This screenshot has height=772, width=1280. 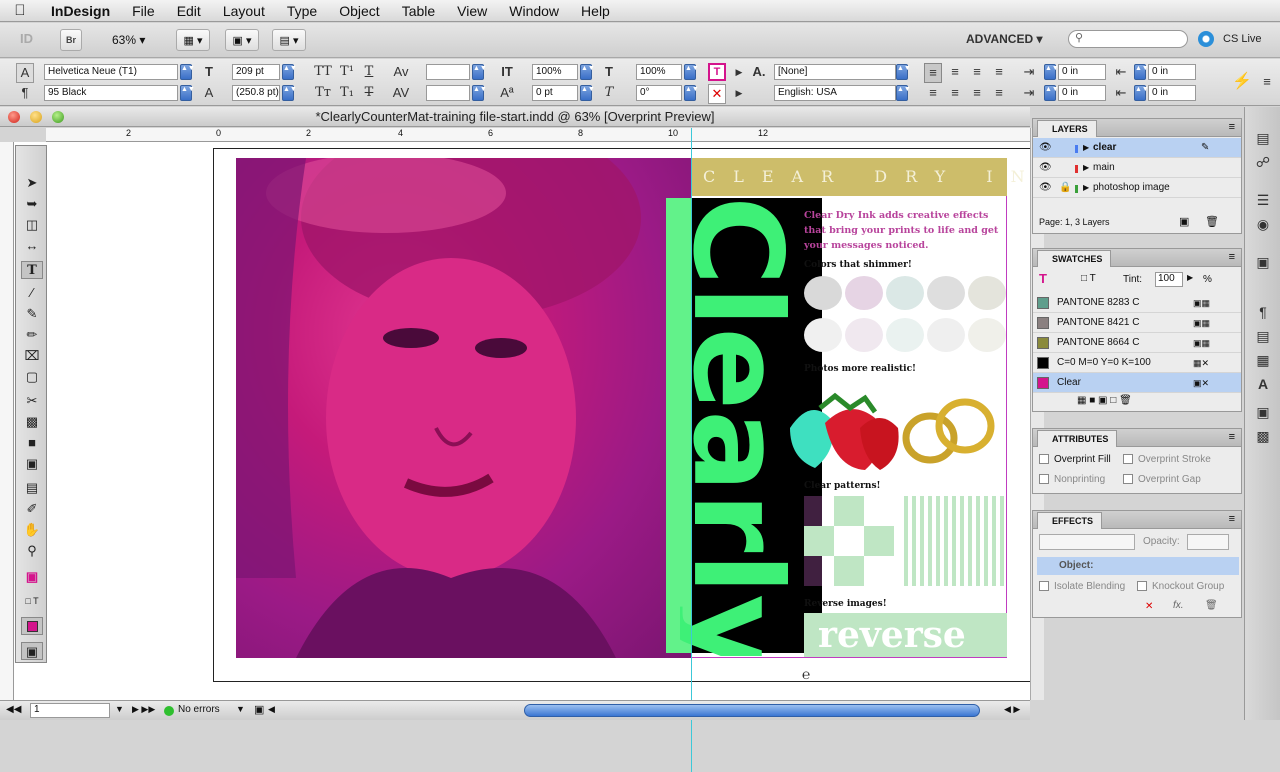 I want to click on screen-mode-button: ▣ ▾, so click(x=242, y=40).